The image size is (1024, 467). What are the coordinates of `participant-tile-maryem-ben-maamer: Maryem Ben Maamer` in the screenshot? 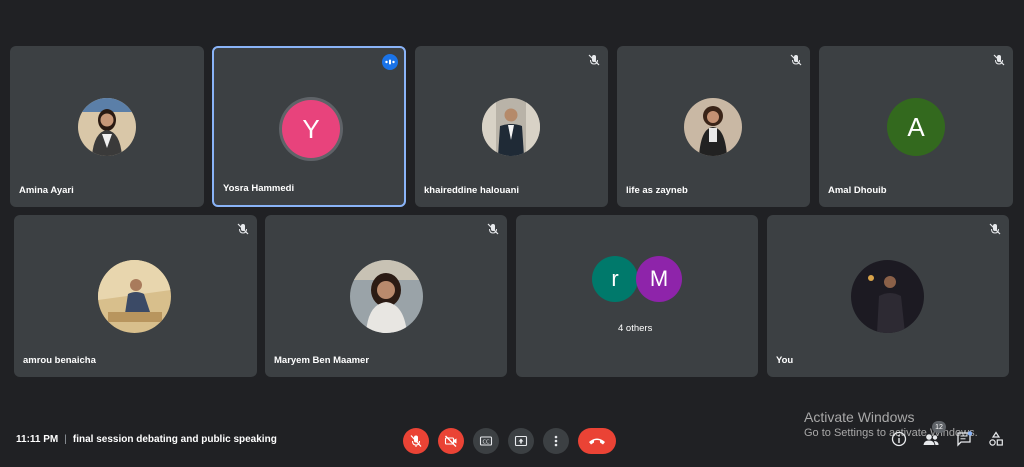 It's located at (386, 296).